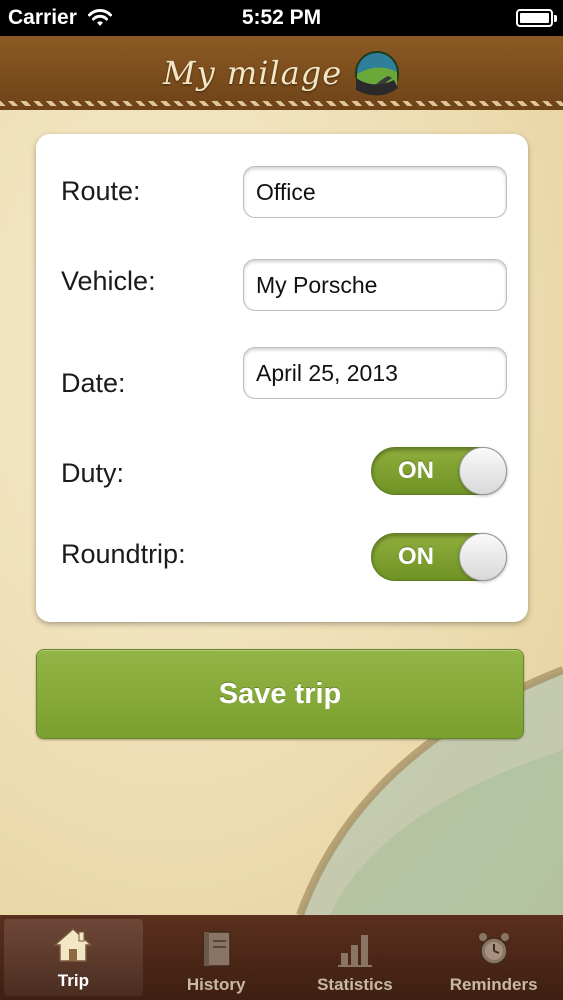  Describe the element at coordinates (280, 694) in the screenshot. I see `save-trip-button: Save trip` at that location.